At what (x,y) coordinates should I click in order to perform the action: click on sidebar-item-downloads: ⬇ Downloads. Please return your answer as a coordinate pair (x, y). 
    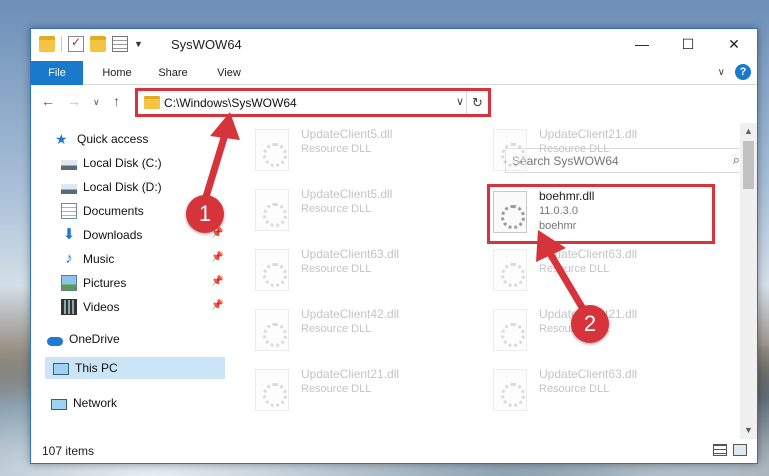
    Looking at the image, I should click on (102, 235).